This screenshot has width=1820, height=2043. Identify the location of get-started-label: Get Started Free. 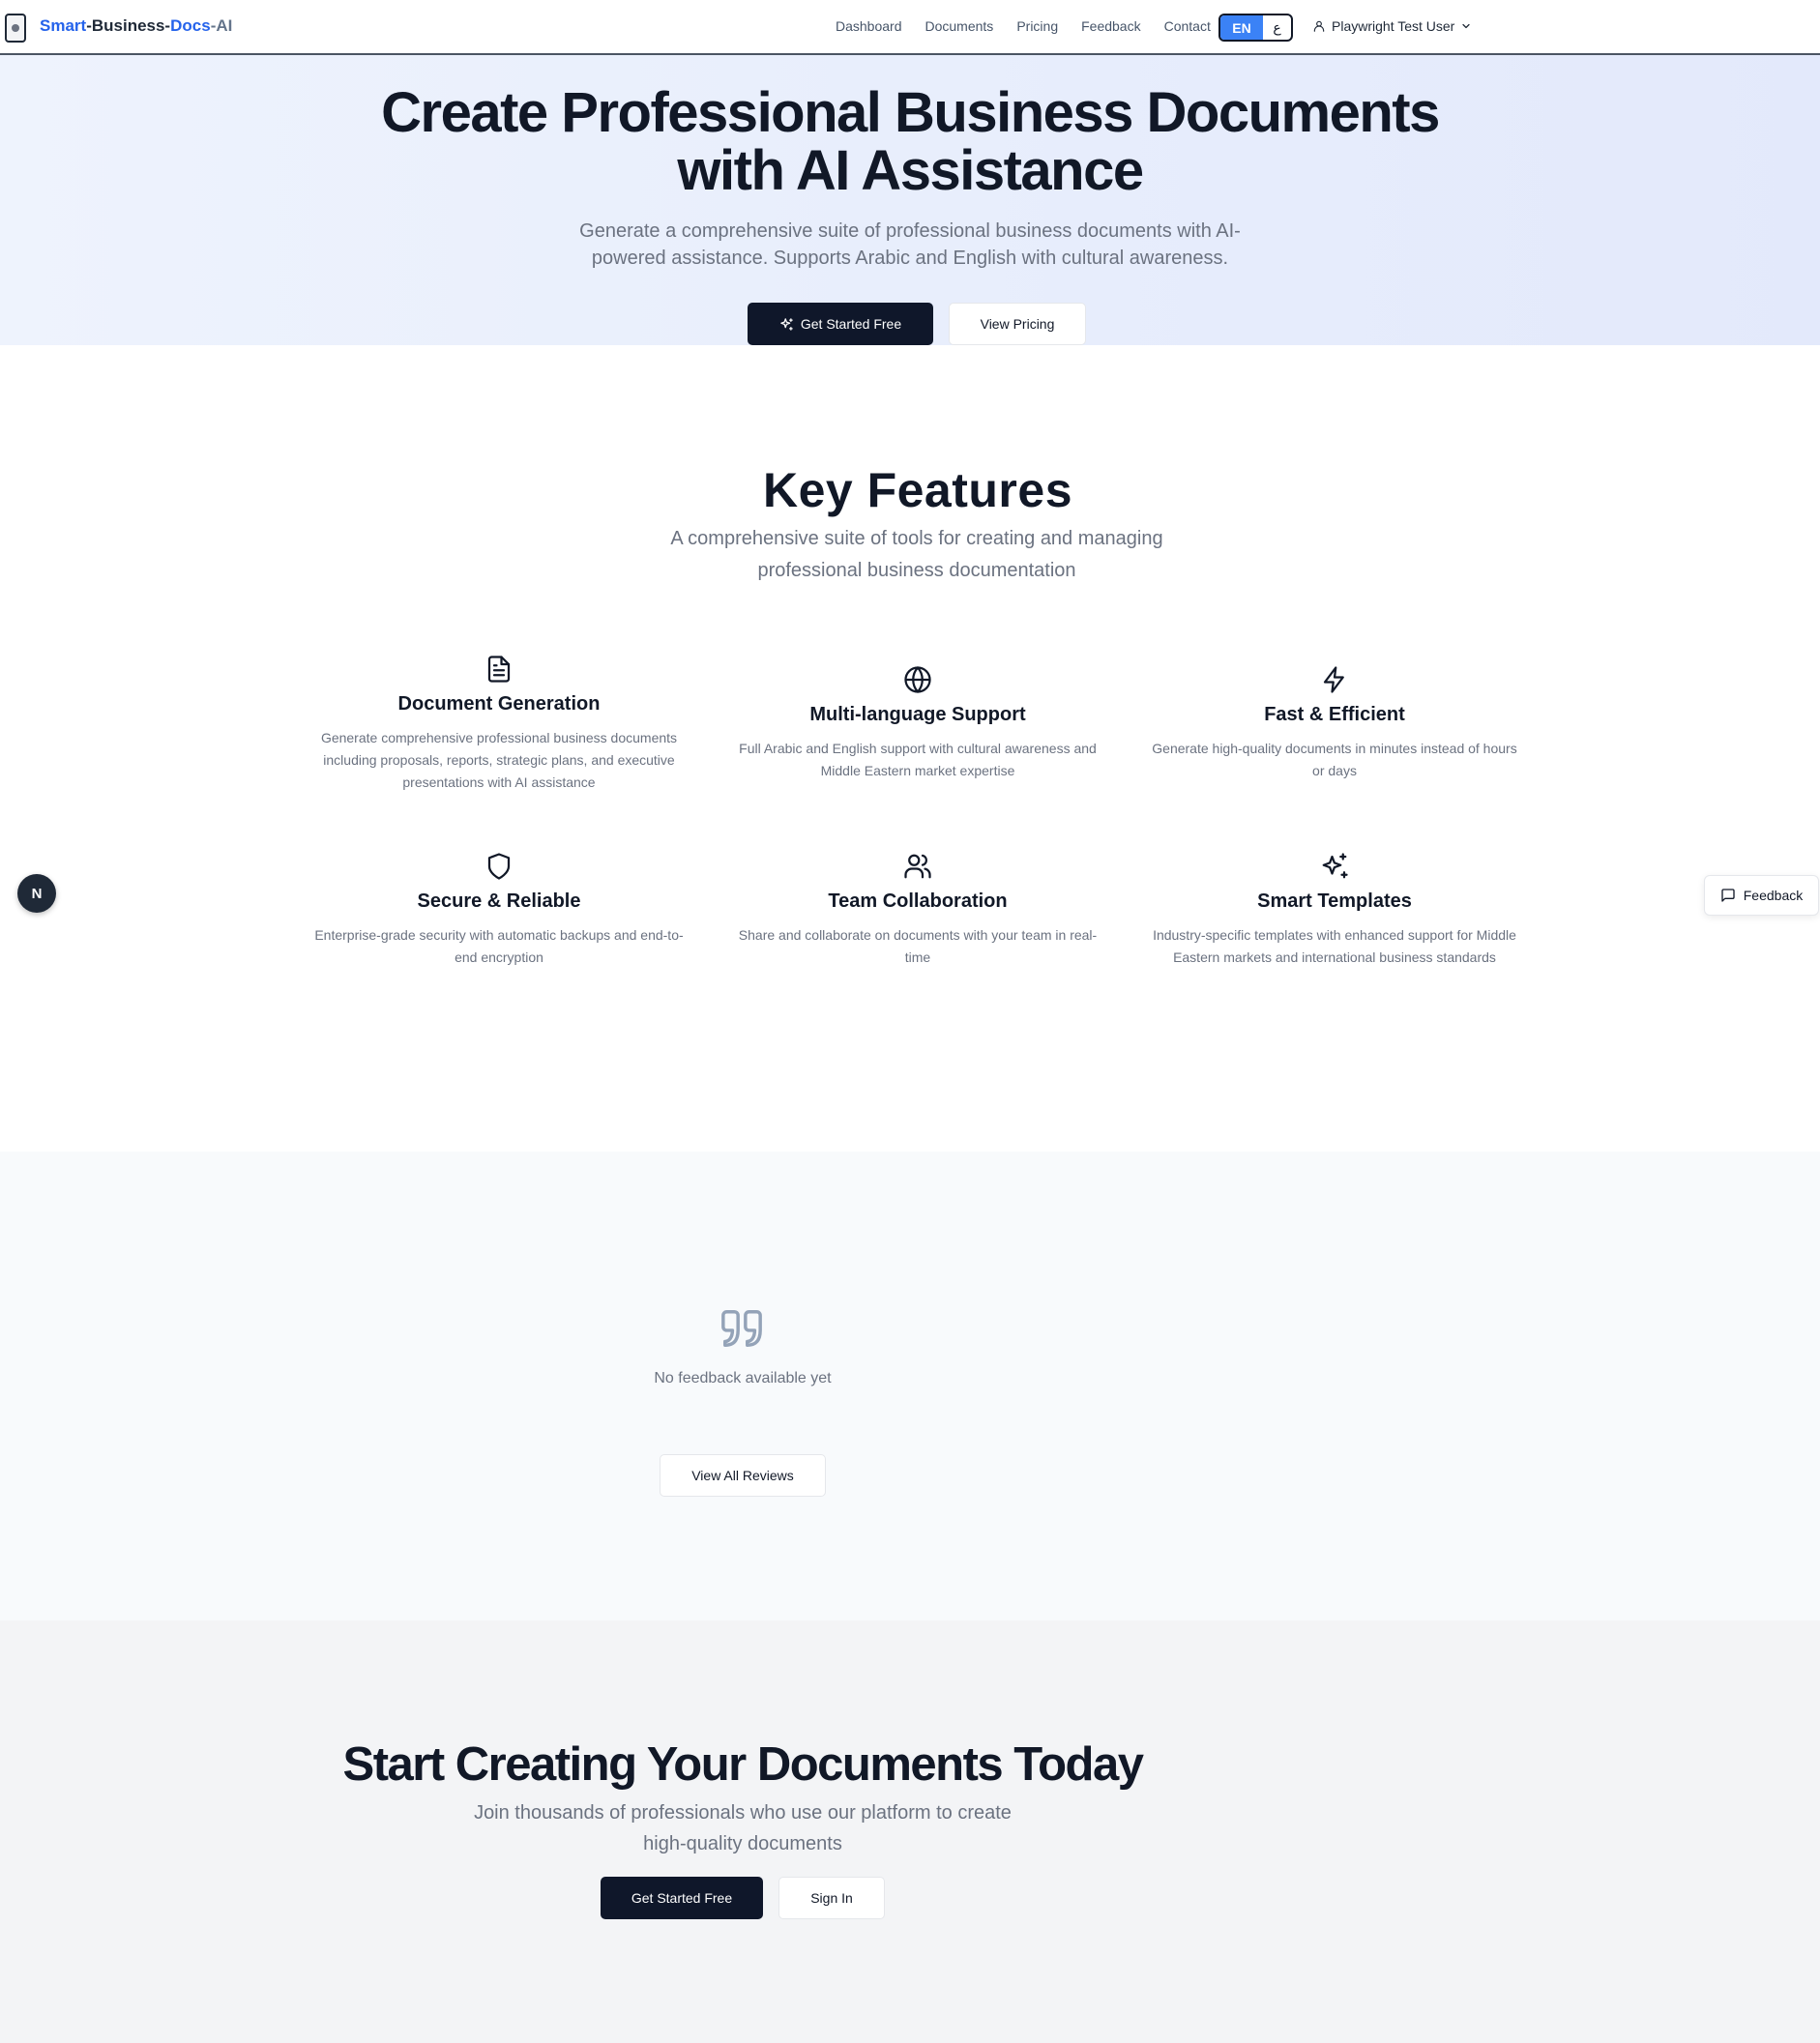
(851, 324).